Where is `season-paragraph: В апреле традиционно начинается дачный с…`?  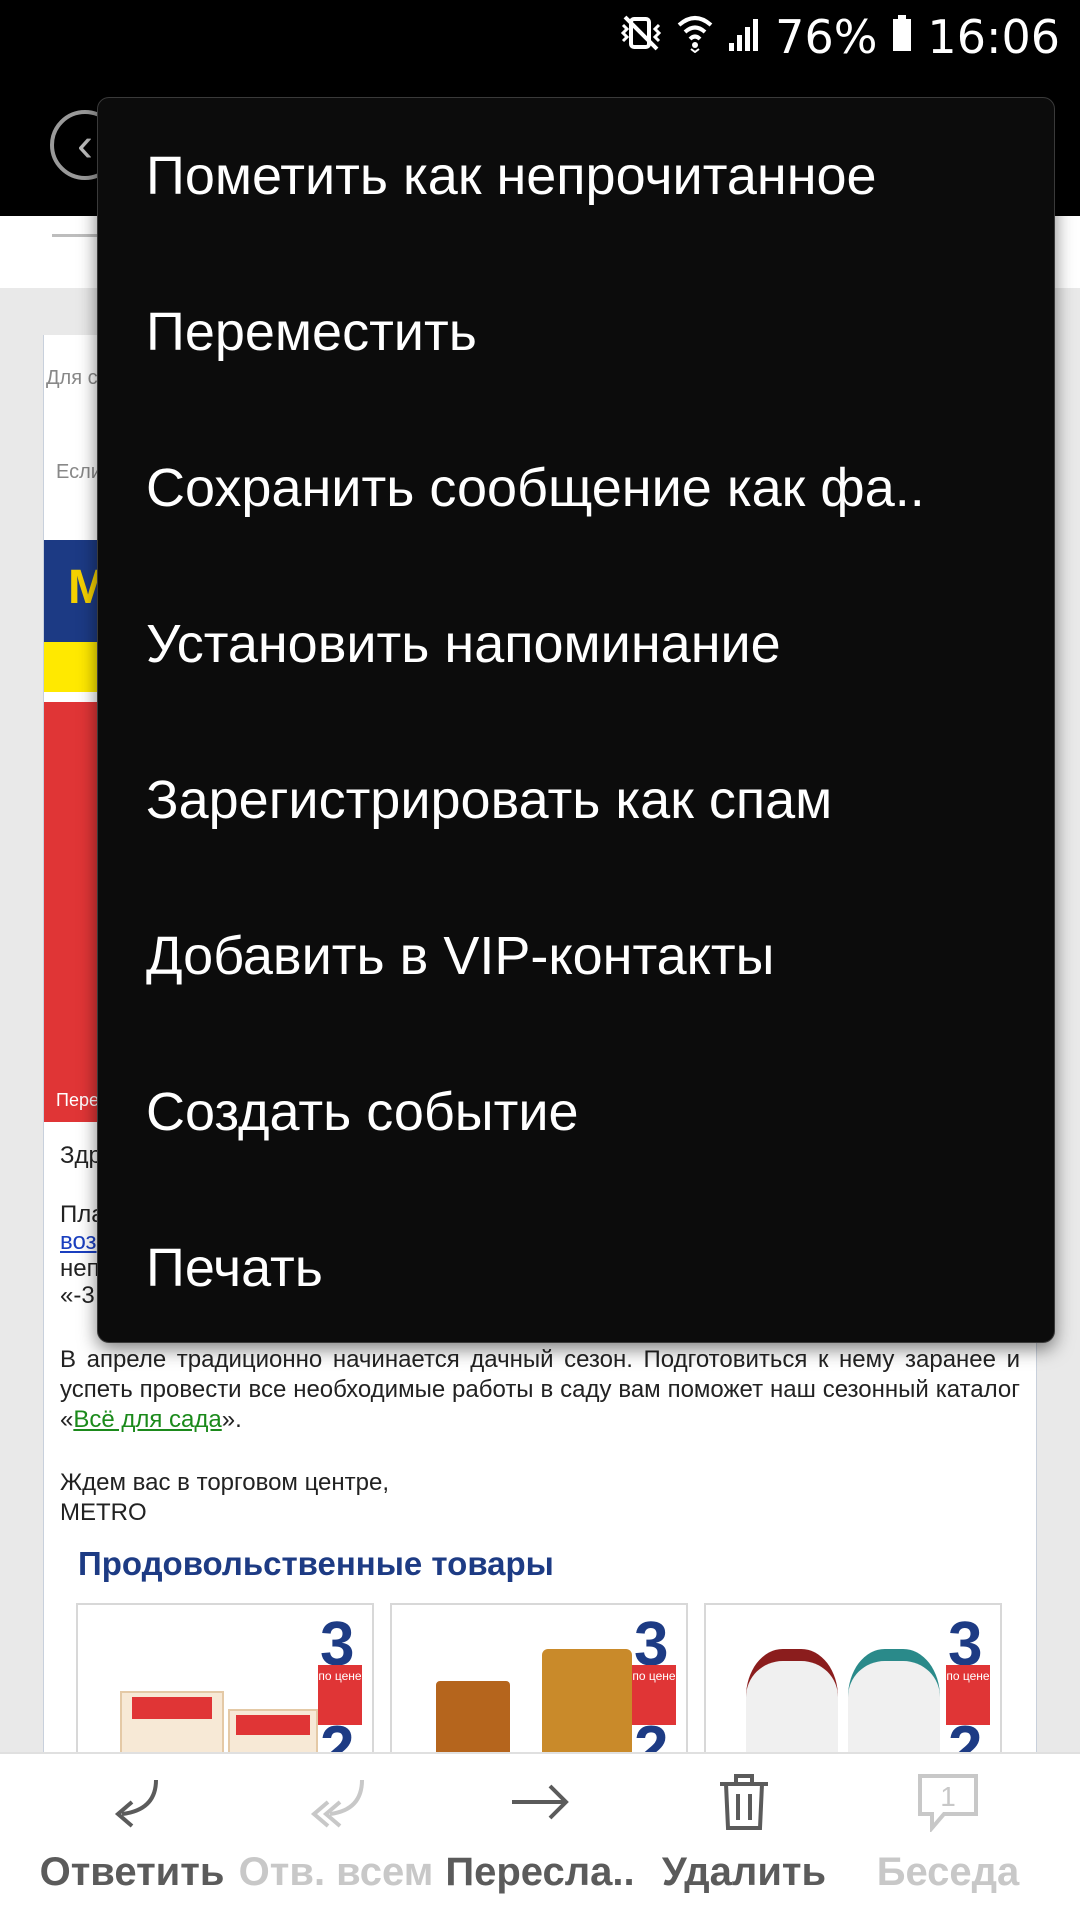
season-paragraph: В апреле традиционно начинается дачный с… is located at coordinates (540, 1390).